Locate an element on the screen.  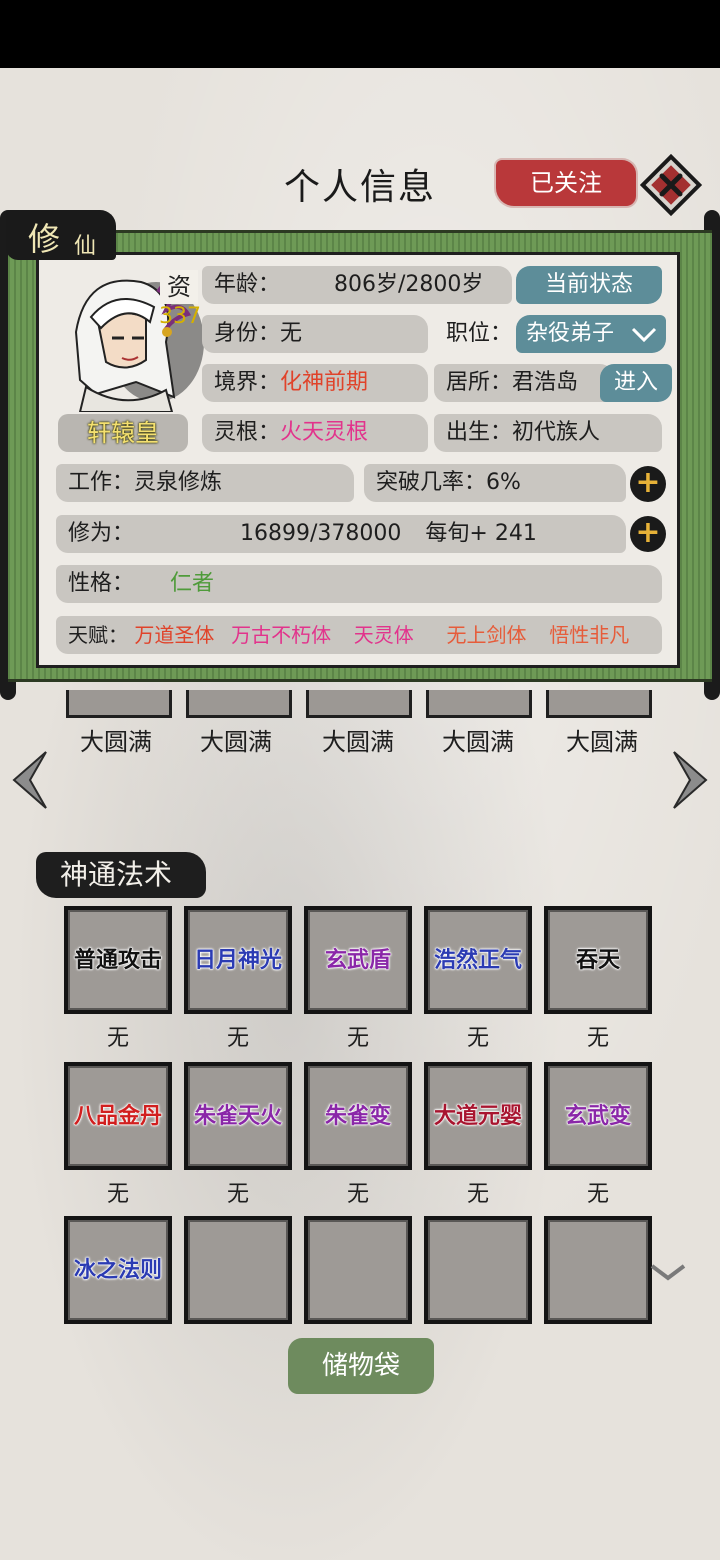
skill-name: 大道元婴 is located at coordinates (478, 1117).